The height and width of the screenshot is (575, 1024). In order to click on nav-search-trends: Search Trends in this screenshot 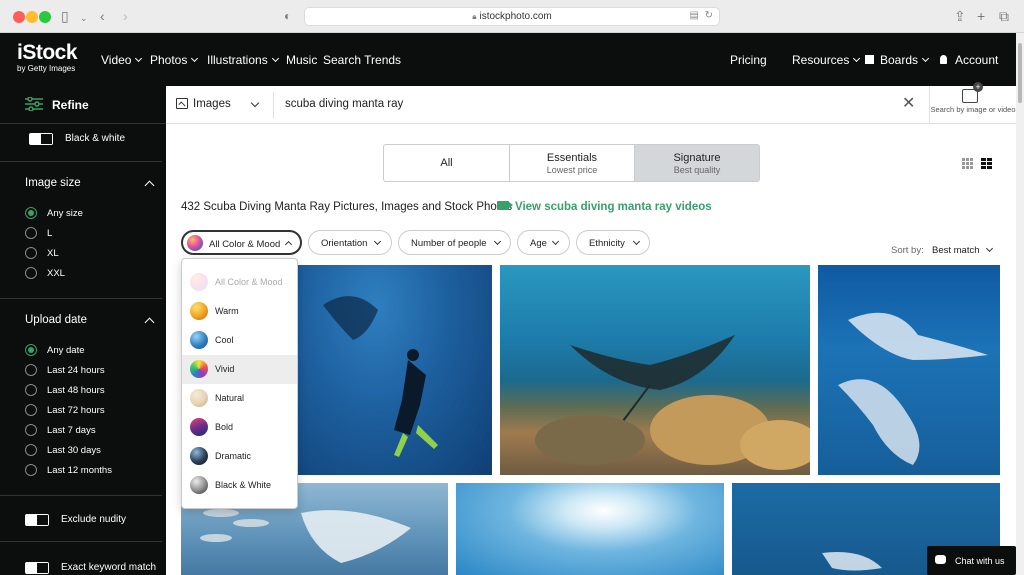, I will do `click(362, 60)`.